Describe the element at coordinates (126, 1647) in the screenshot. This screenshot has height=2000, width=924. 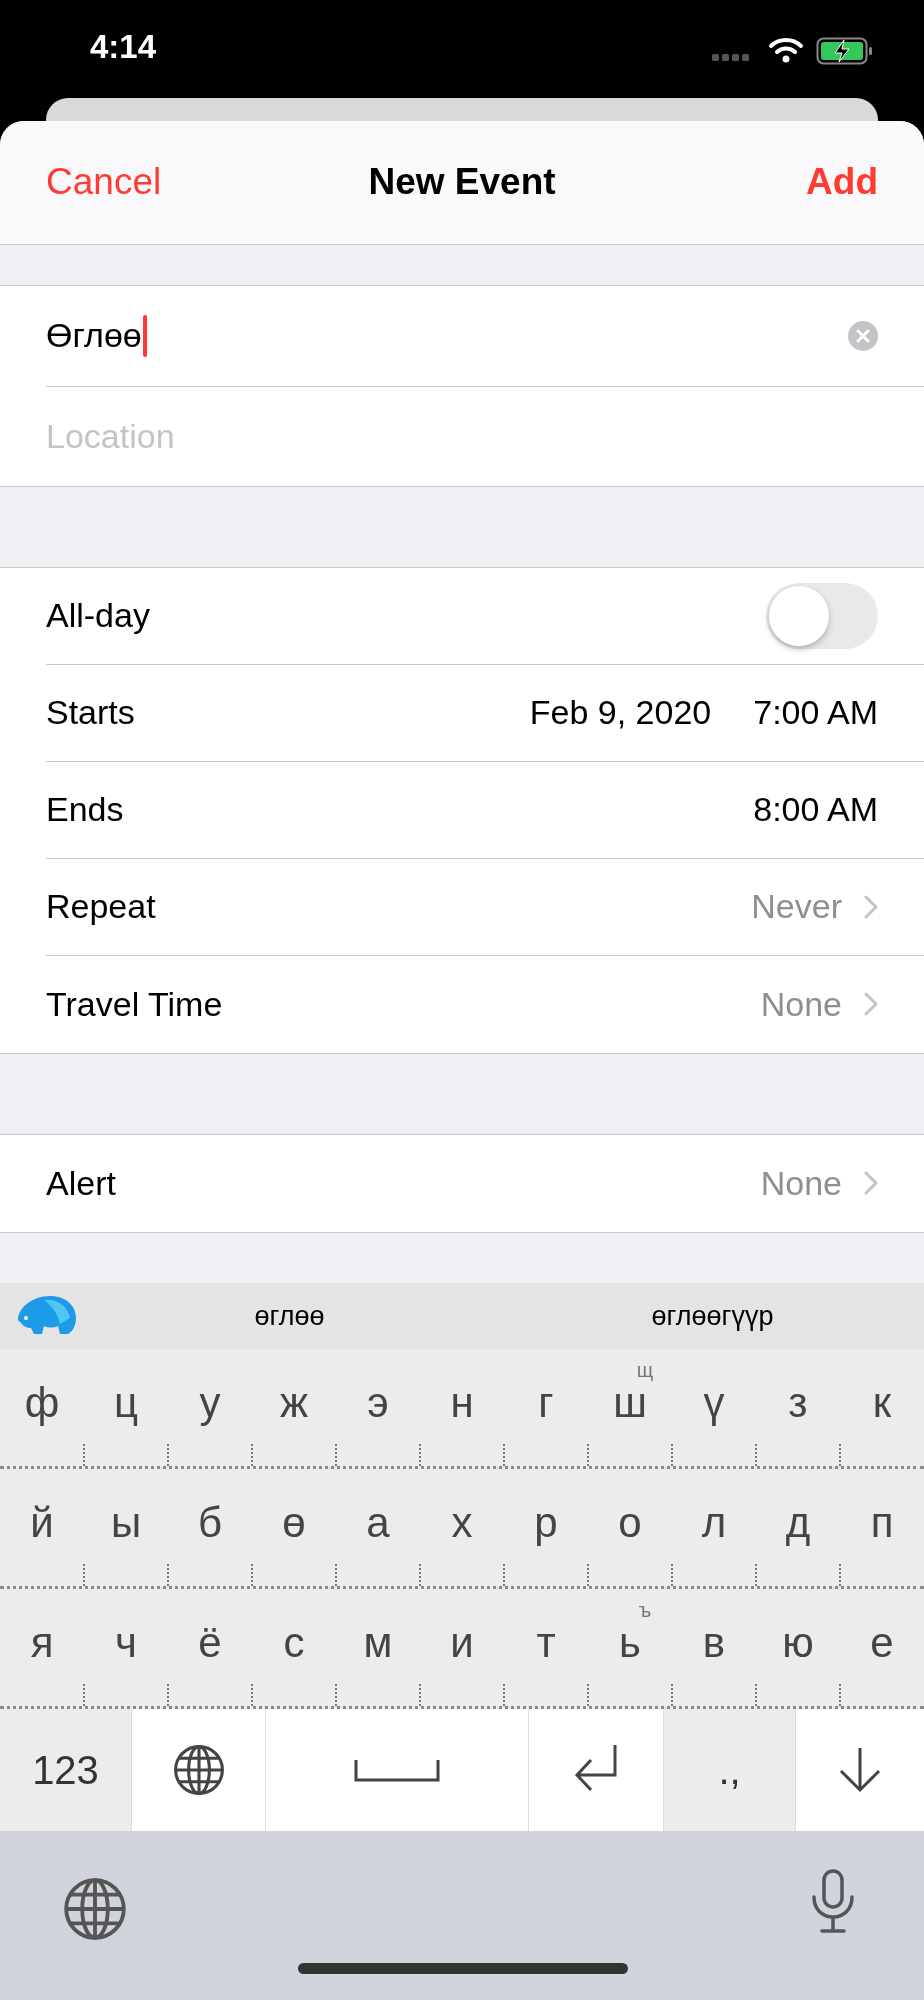
I see `key: ч` at that location.